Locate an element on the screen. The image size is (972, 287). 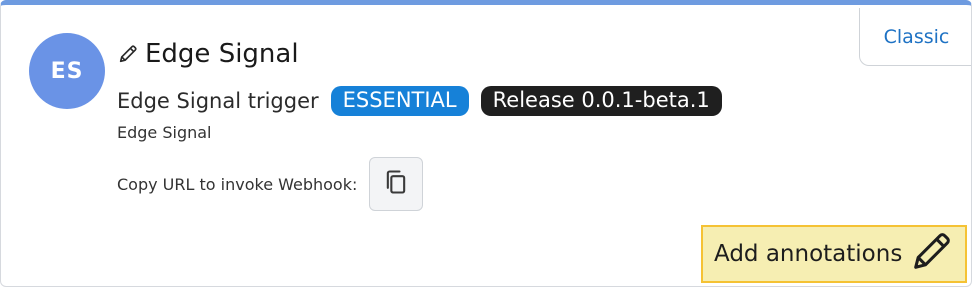
copy-icon is located at coordinates (396, 184).